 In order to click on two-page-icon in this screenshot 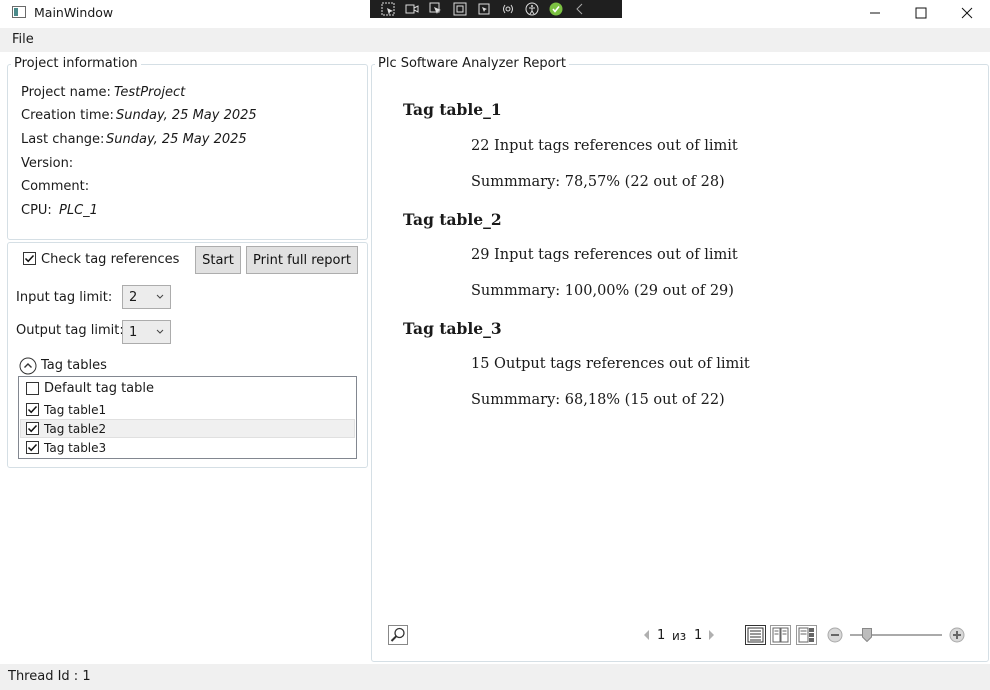, I will do `click(780, 635)`.